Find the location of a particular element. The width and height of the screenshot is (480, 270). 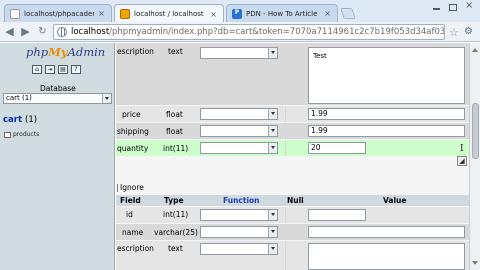

field-name: quantity is located at coordinates (133, 148).